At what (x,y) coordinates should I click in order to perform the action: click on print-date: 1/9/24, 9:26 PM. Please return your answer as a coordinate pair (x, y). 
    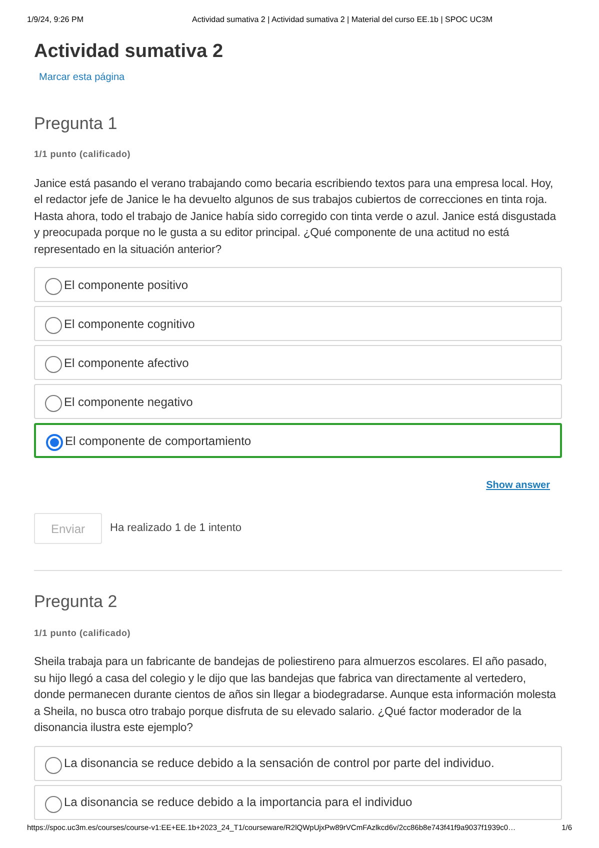
    Looking at the image, I should click on (55, 20).